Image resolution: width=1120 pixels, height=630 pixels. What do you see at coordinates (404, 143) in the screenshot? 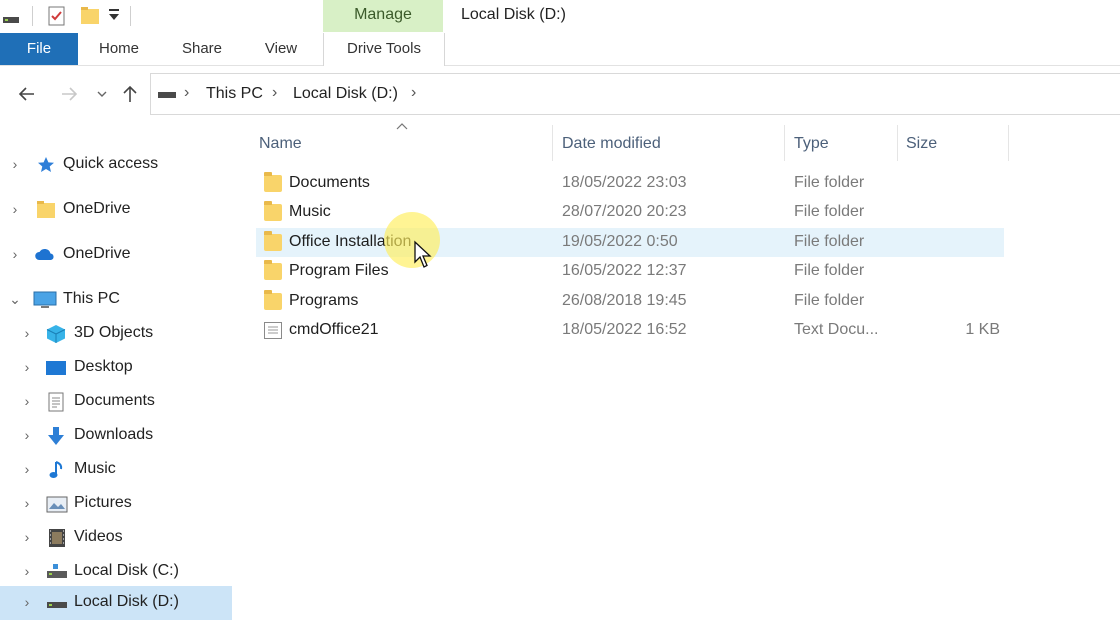
I see `column-header-name: Name` at bounding box center [404, 143].